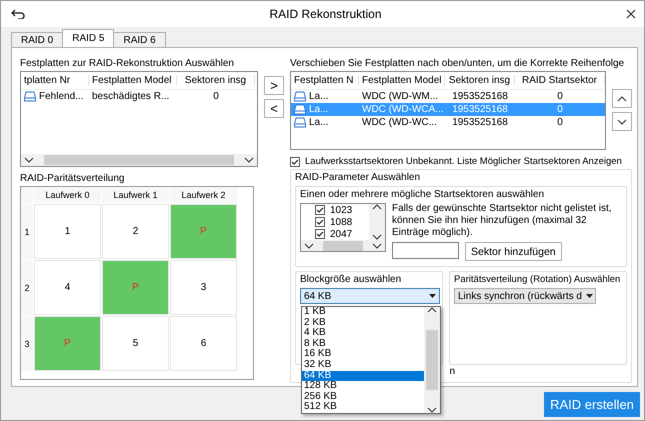  Describe the element at coordinates (631, 14) in the screenshot. I see `close-icon` at that location.